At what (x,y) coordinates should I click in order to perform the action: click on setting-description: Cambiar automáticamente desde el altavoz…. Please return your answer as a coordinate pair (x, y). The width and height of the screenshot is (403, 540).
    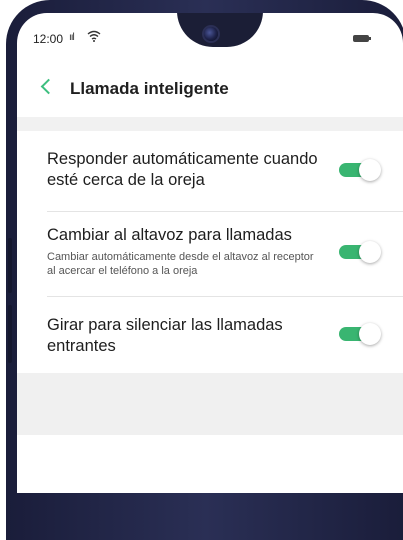
    Looking at the image, I should click on (180, 264).